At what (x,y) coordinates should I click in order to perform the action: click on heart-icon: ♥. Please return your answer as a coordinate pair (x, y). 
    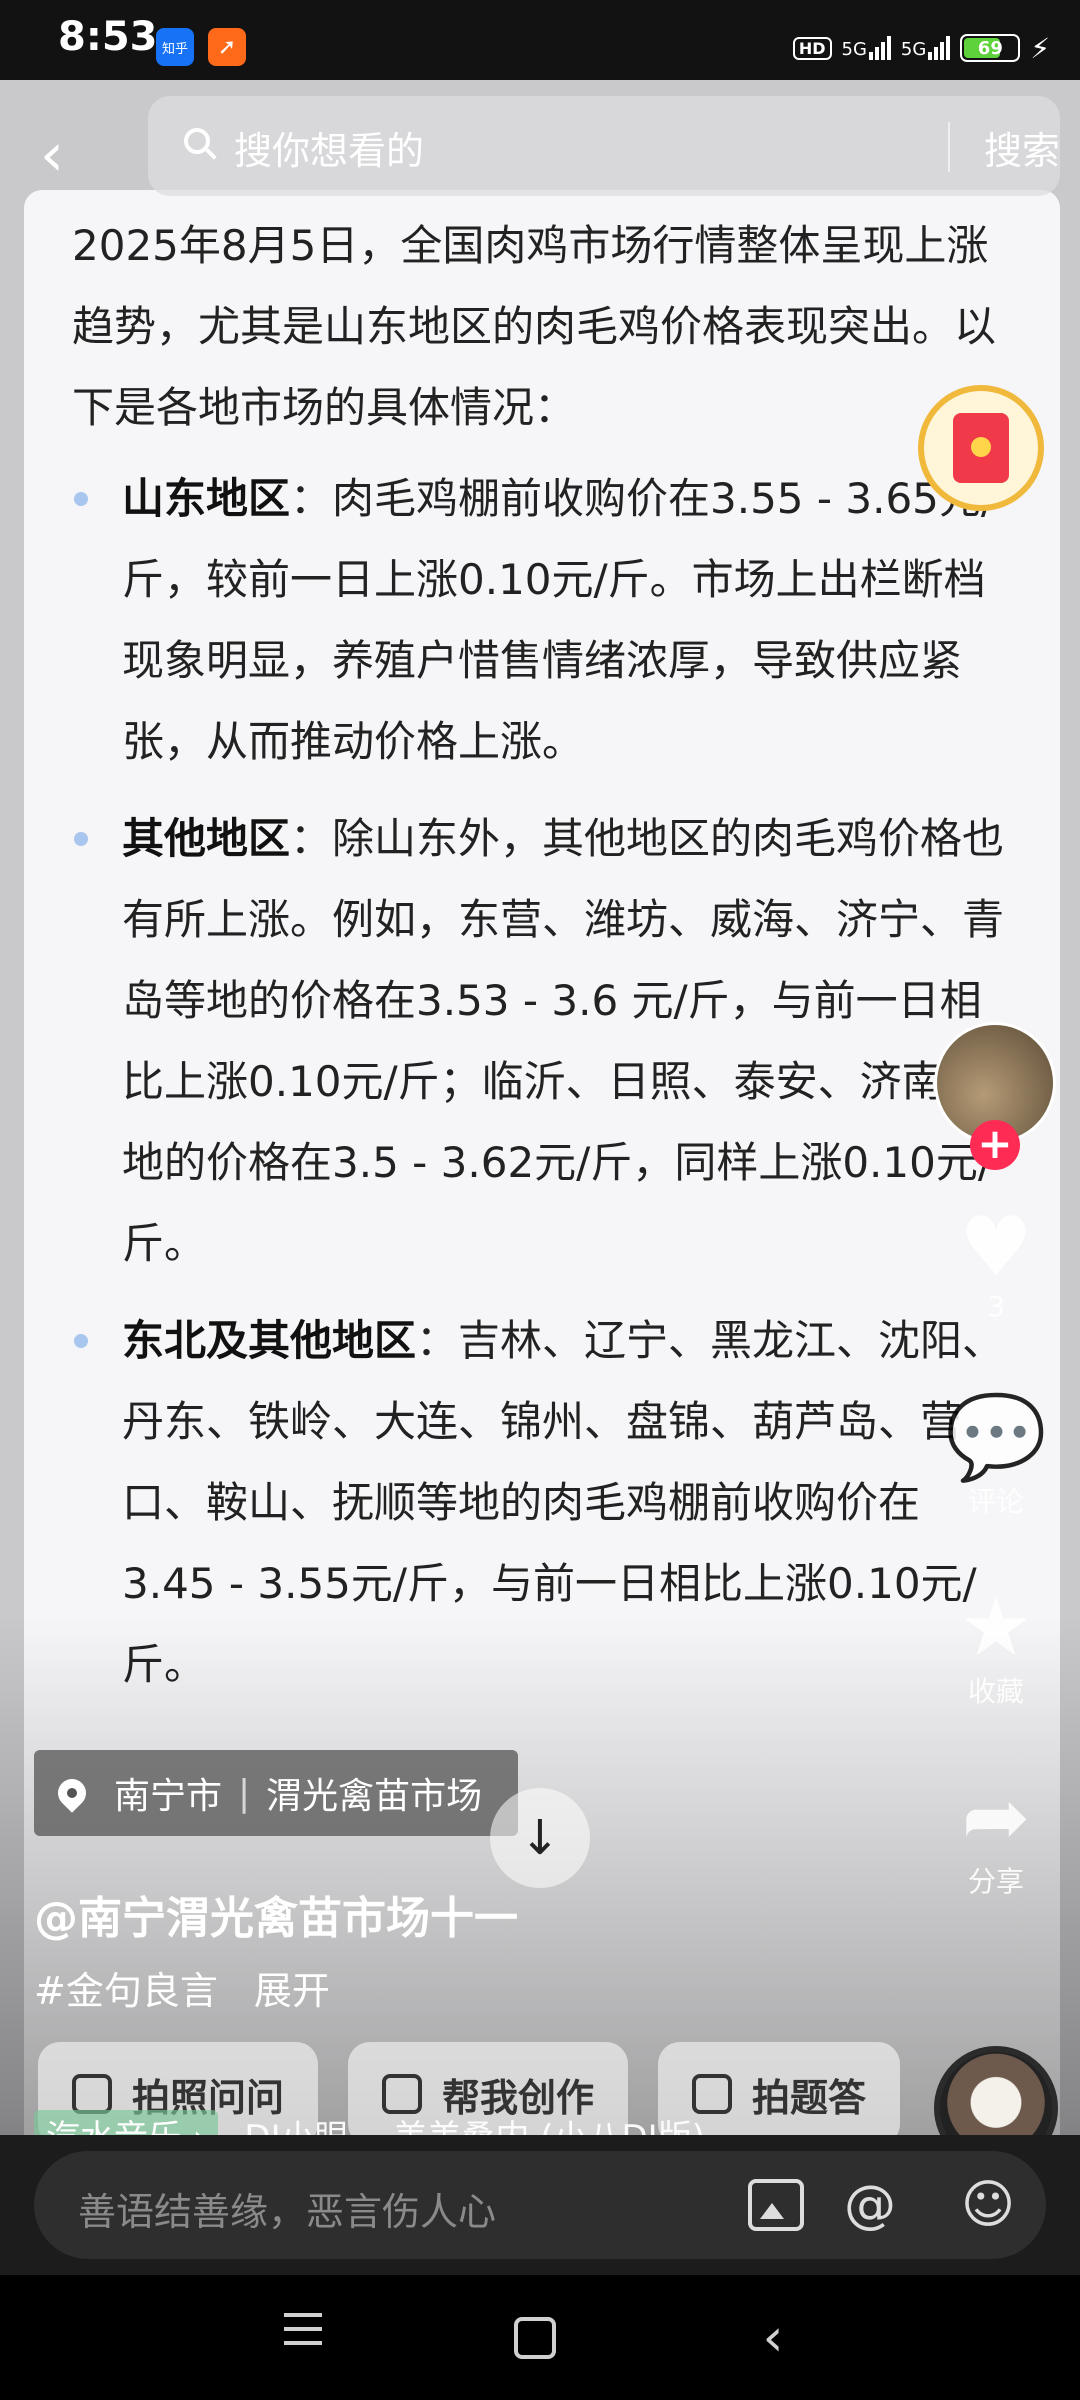
    Looking at the image, I should click on (996, 1247).